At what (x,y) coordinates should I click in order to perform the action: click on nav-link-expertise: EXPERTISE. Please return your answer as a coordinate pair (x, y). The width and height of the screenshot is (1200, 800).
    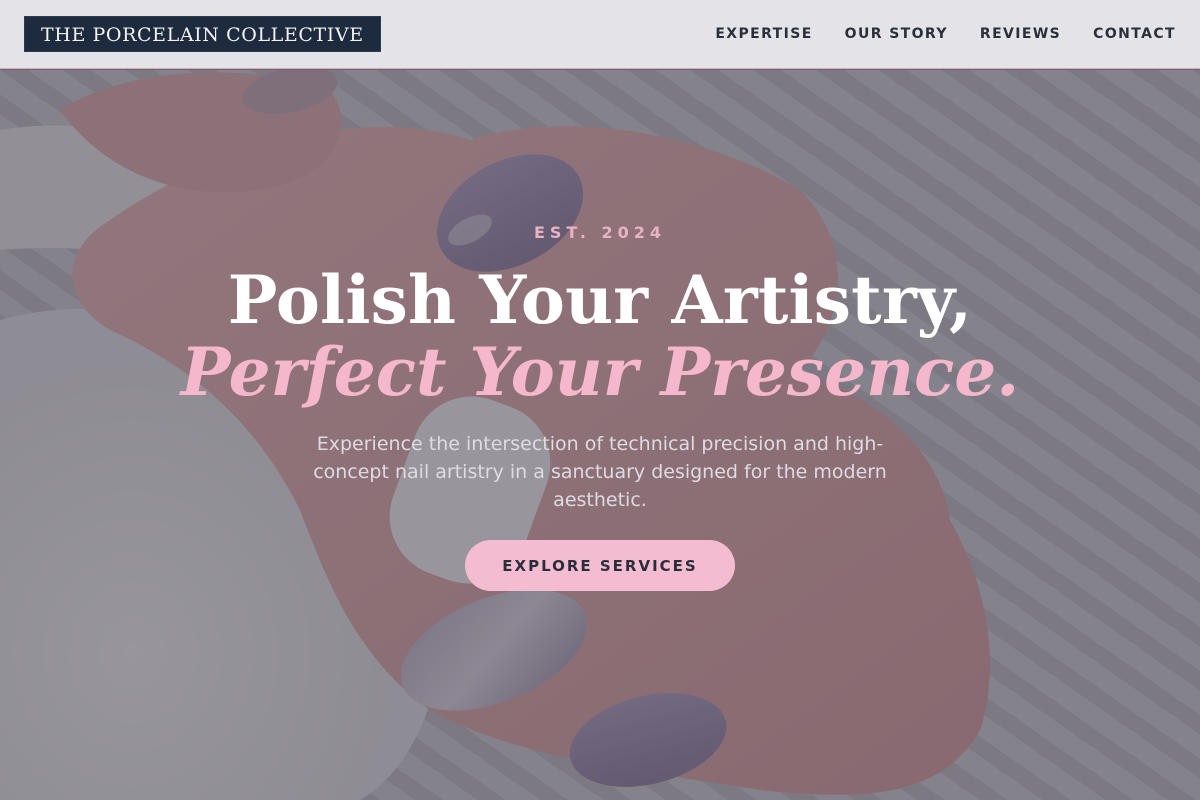
    Looking at the image, I should click on (763, 34).